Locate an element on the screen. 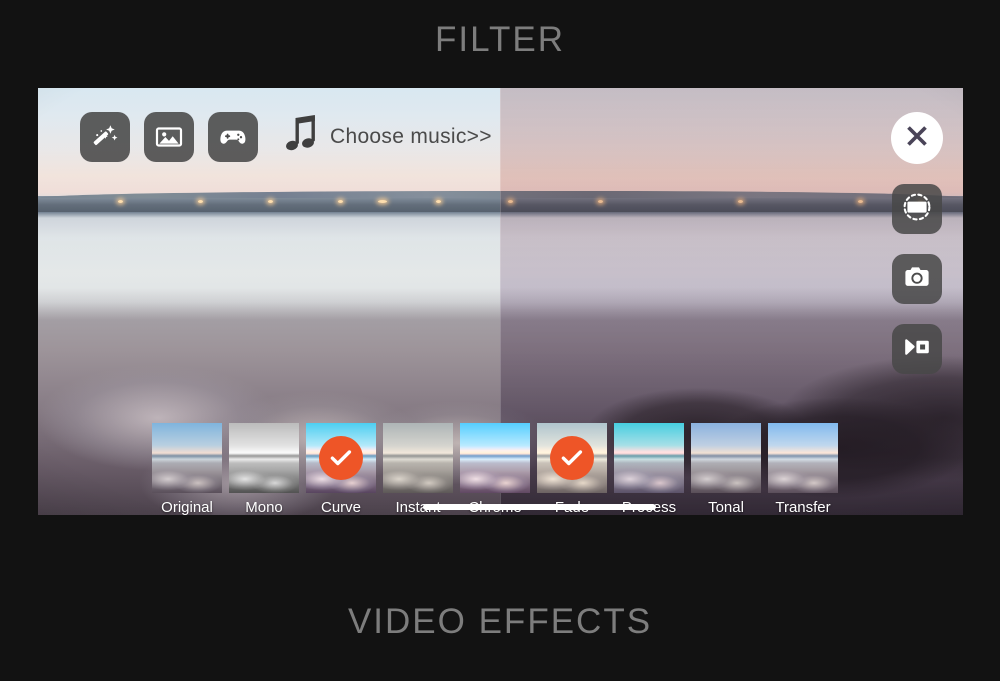 Image resolution: width=1000 pixels, height=681 pixels. page-title: FILTER is located at coordinates (500, 39).